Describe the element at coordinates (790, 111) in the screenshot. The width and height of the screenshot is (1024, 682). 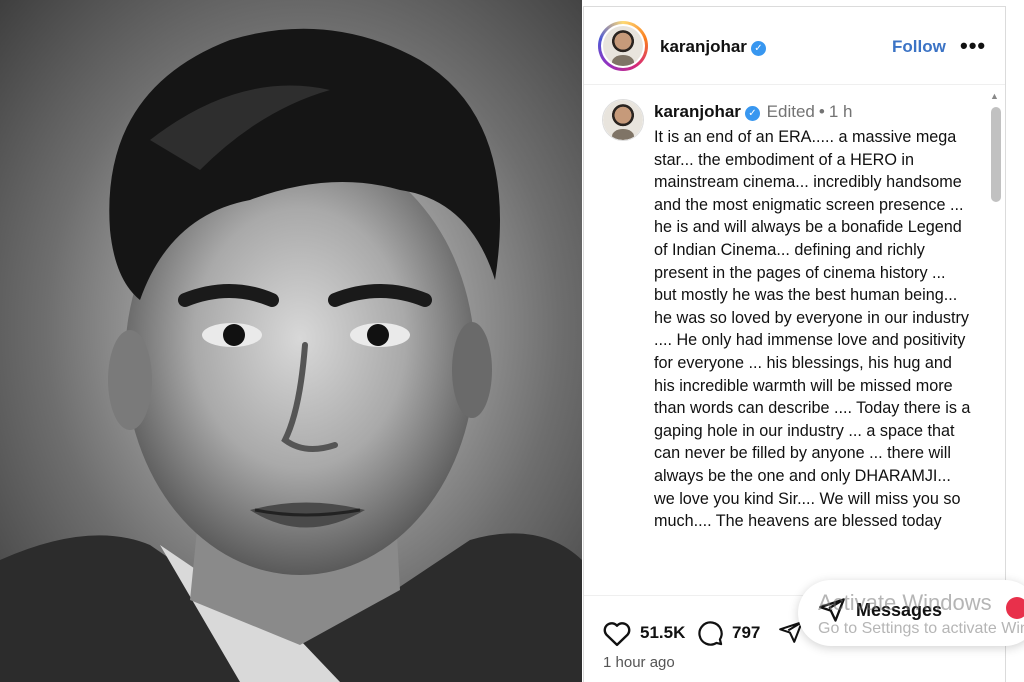
I see `edited-label: Edited` at that location.